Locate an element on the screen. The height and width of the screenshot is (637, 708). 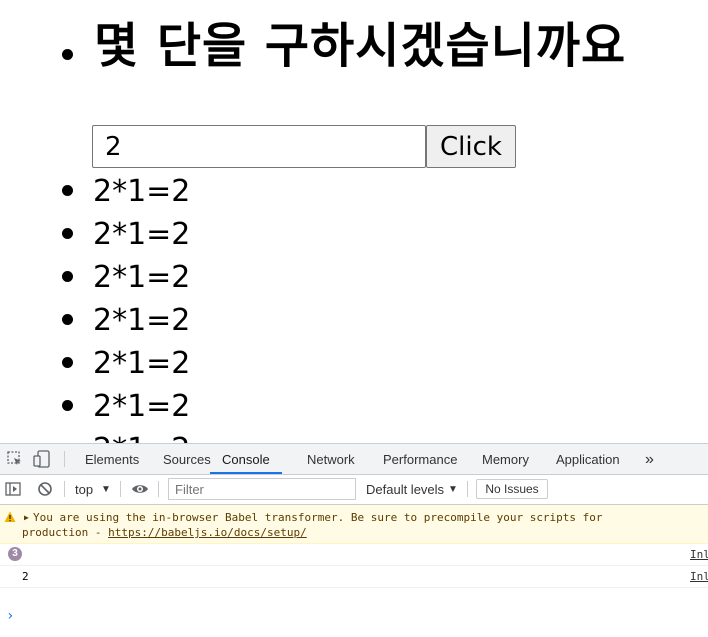
console-log-message: 2 Inl is located at coordinates (354, 577).